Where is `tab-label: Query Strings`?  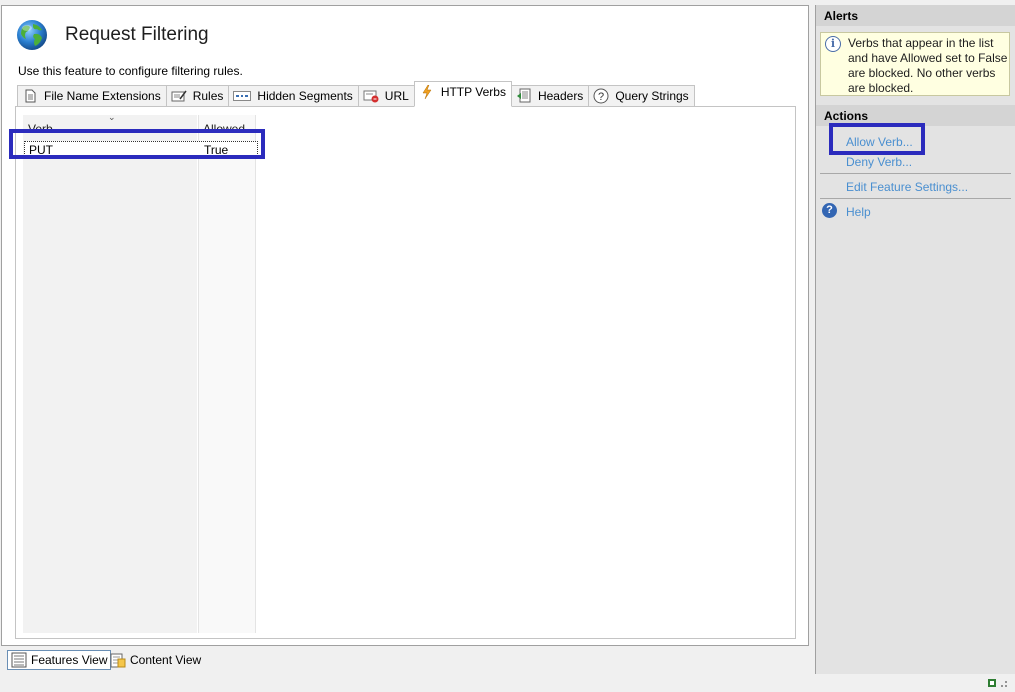
tab-label: Query Strings is located at coordinates (652, 96).